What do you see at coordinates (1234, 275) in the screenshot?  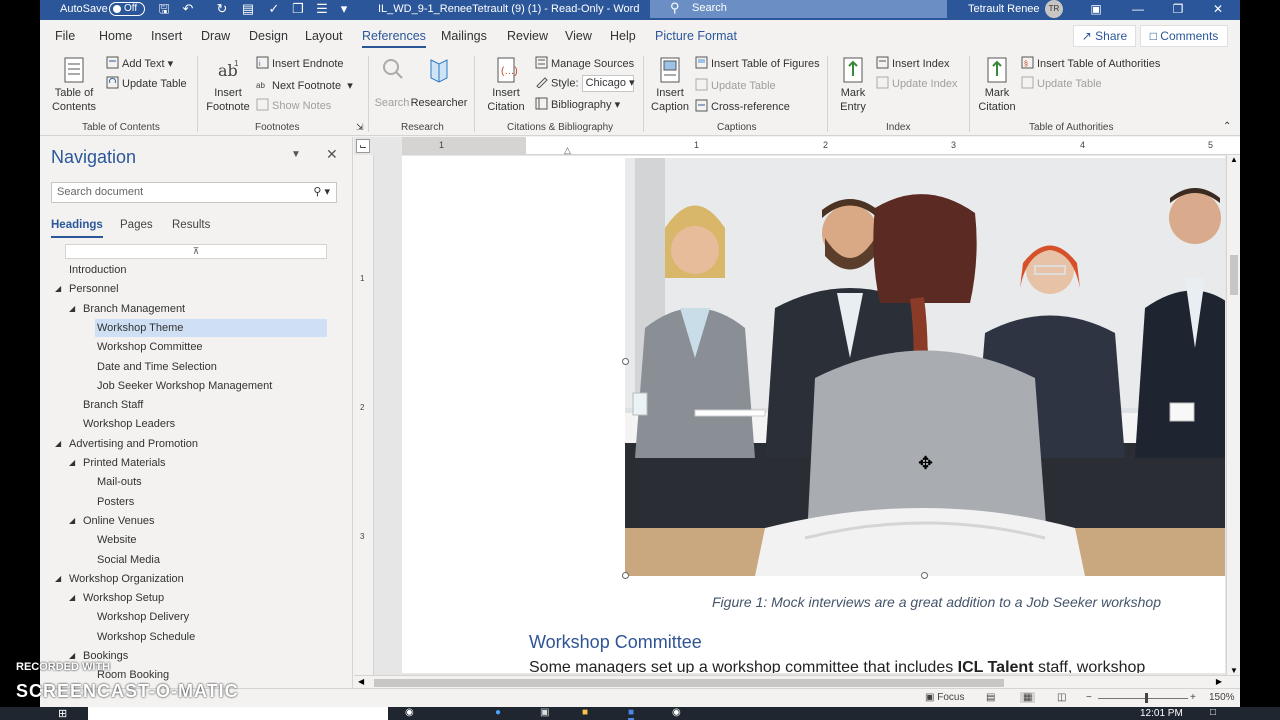 I see `vertical-scroll-thumb` at bounding box center [1234, 275].